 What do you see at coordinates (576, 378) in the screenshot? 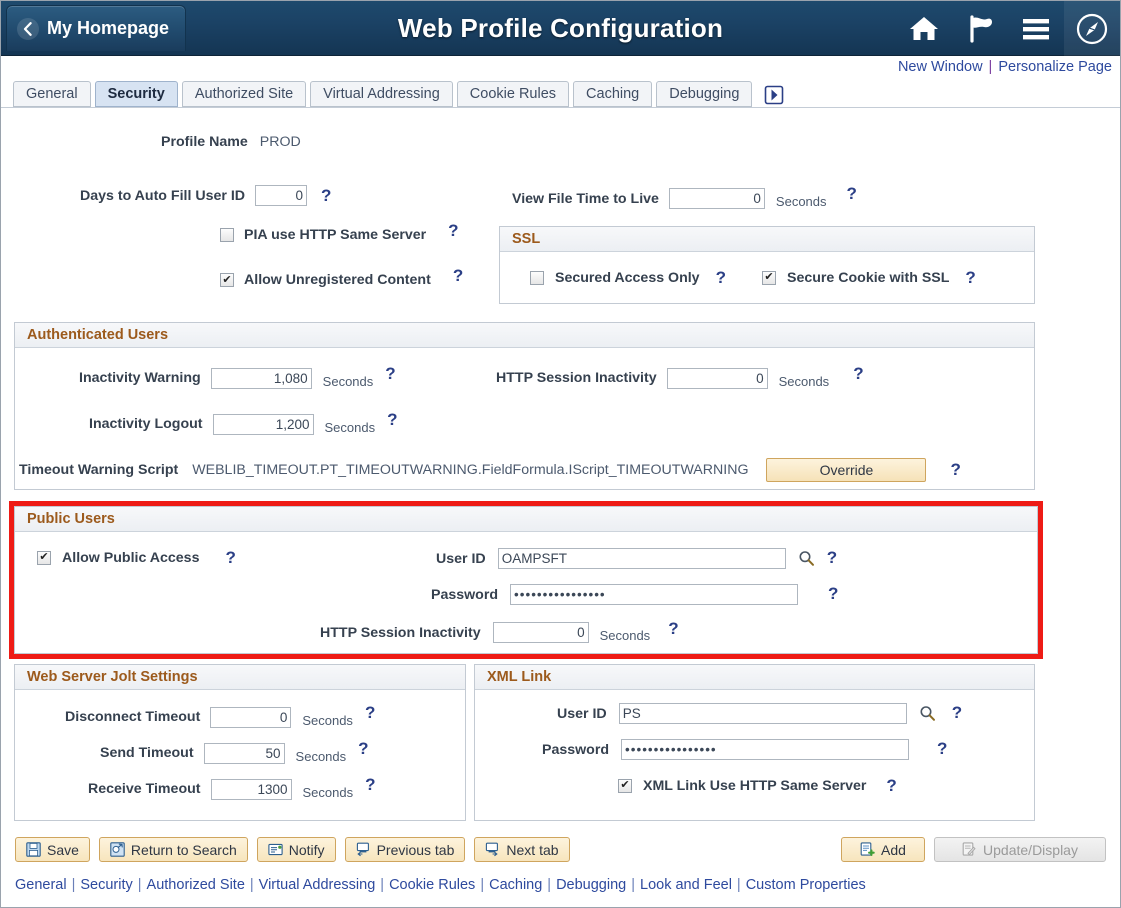
I see `auth-http-session-inactivity-label: HTTP Session Inactivity` at bounding box center [576, 378].